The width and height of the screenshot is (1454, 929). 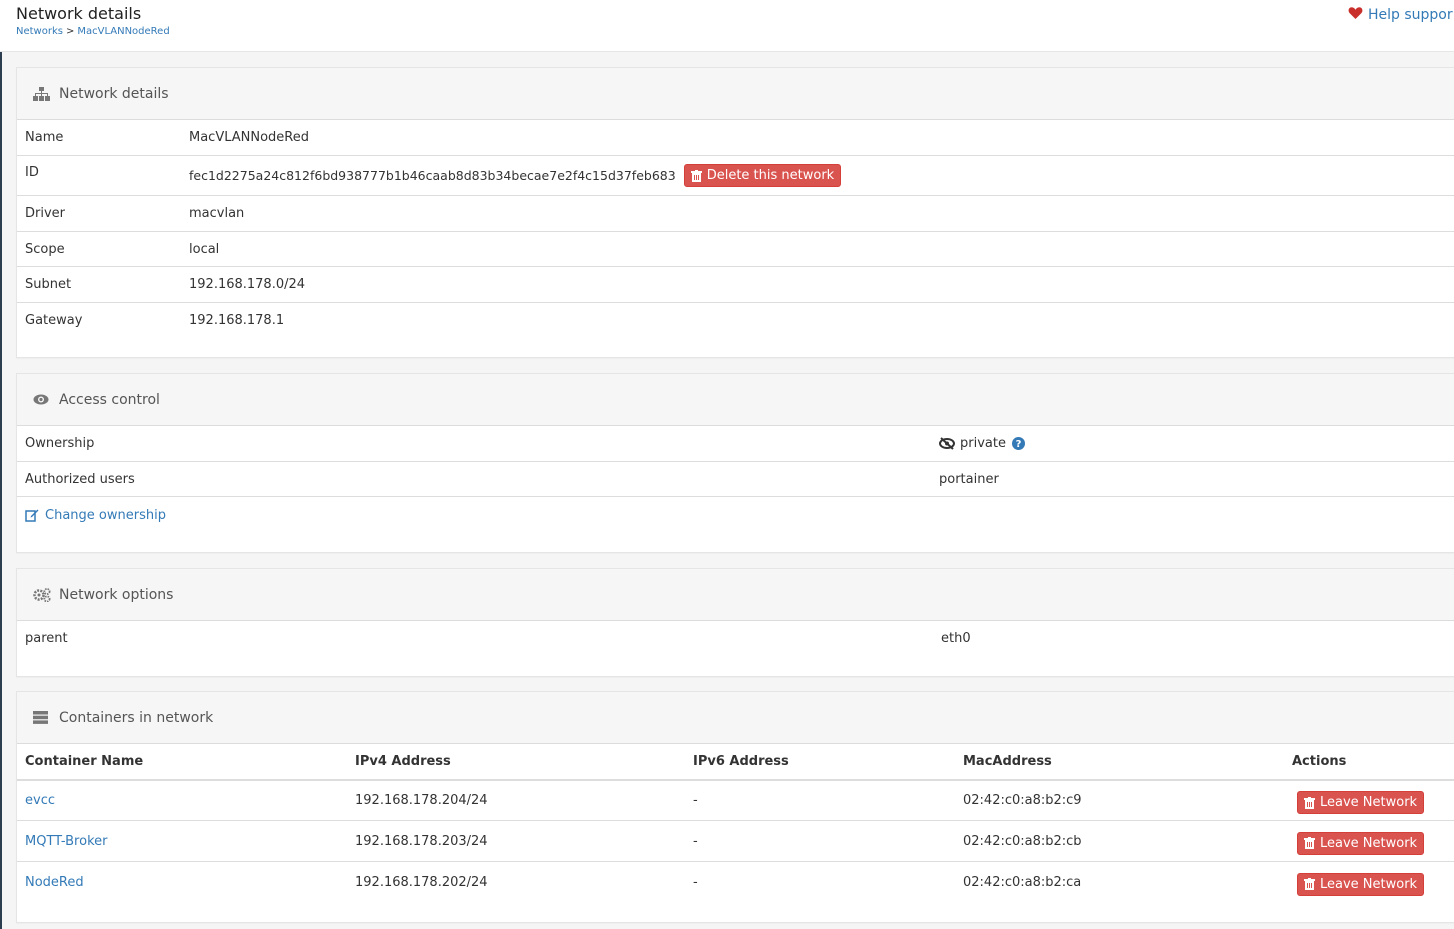 What do you see at coordinates (114, 93) in the screenshot?
I see `network-details-title: Network details` at bounding box center [114, 93].